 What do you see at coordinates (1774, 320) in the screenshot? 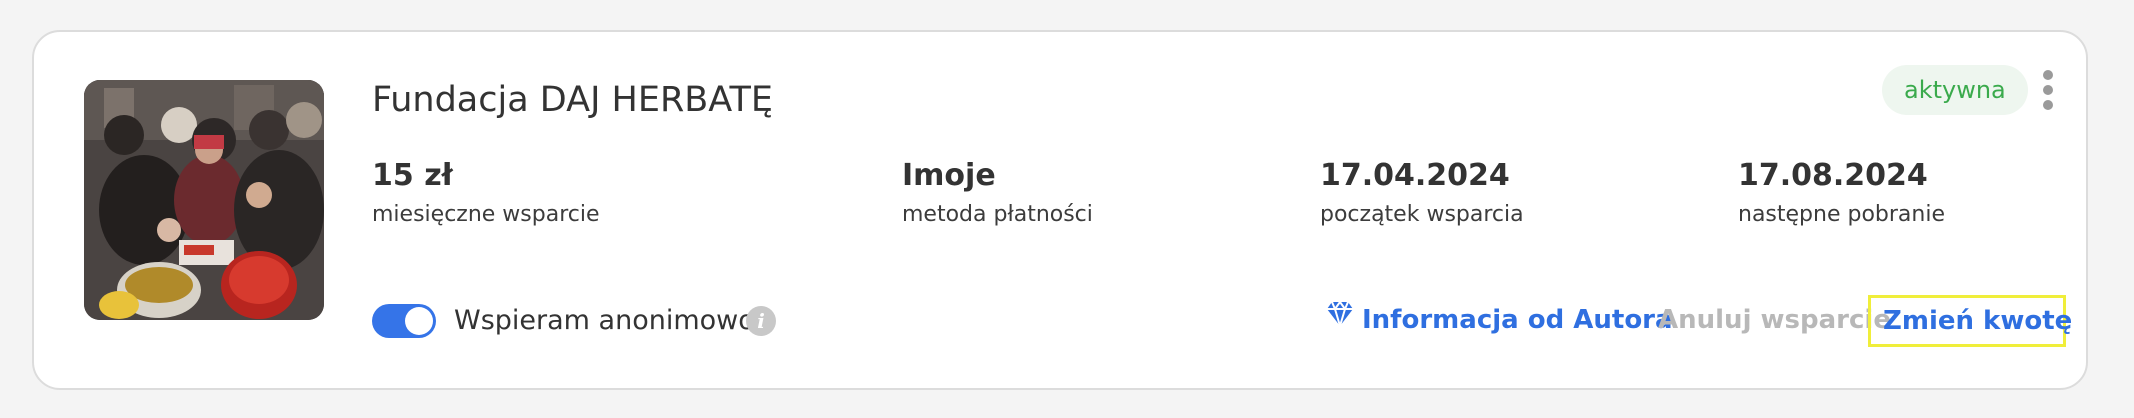
I see `cancel-support-link: Anuluj wsparcie` at bounding box center [1774, 320].